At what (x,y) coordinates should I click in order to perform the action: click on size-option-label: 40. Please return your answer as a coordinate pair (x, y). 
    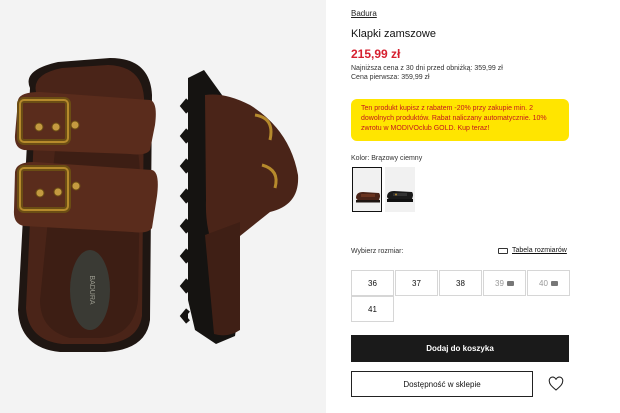
    Looking at the image, I should click on (543, 283).